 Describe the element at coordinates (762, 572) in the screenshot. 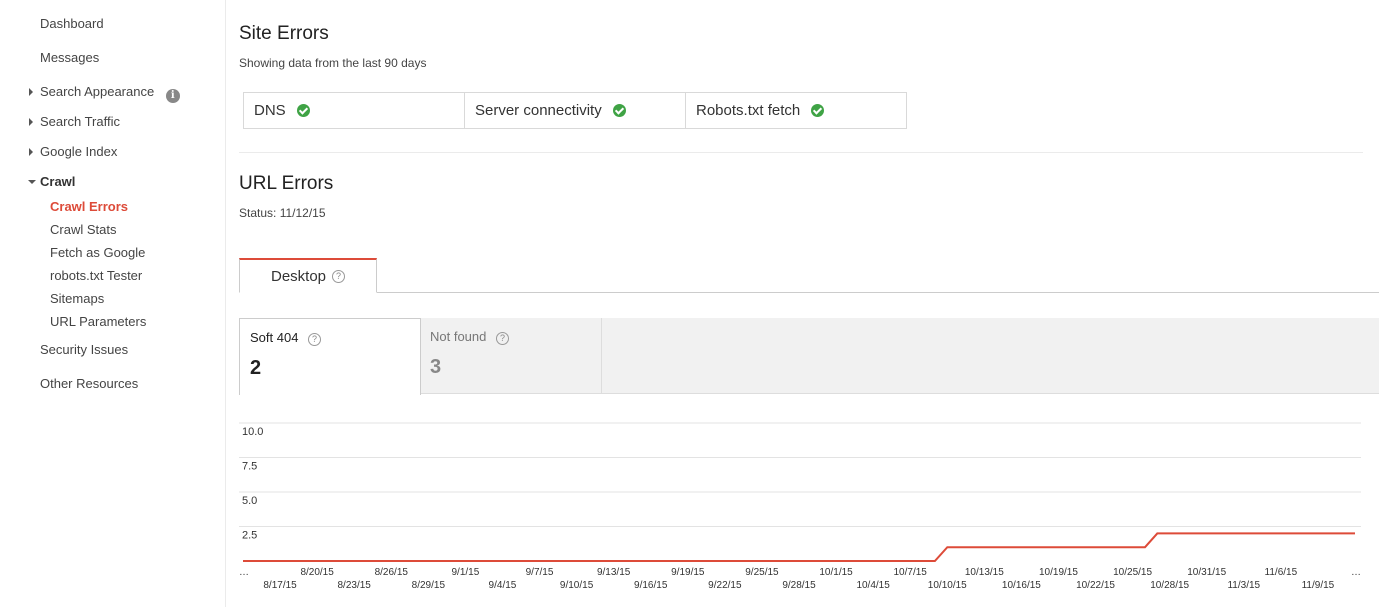

I see `x-tick-label: 9/25/15` at that location.